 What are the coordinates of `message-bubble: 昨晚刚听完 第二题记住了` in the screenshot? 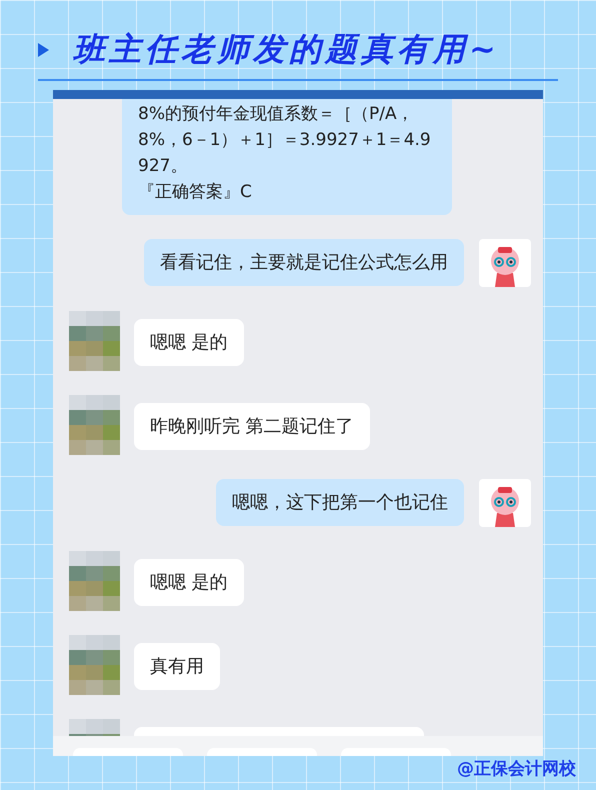 It's located at (252, 426).